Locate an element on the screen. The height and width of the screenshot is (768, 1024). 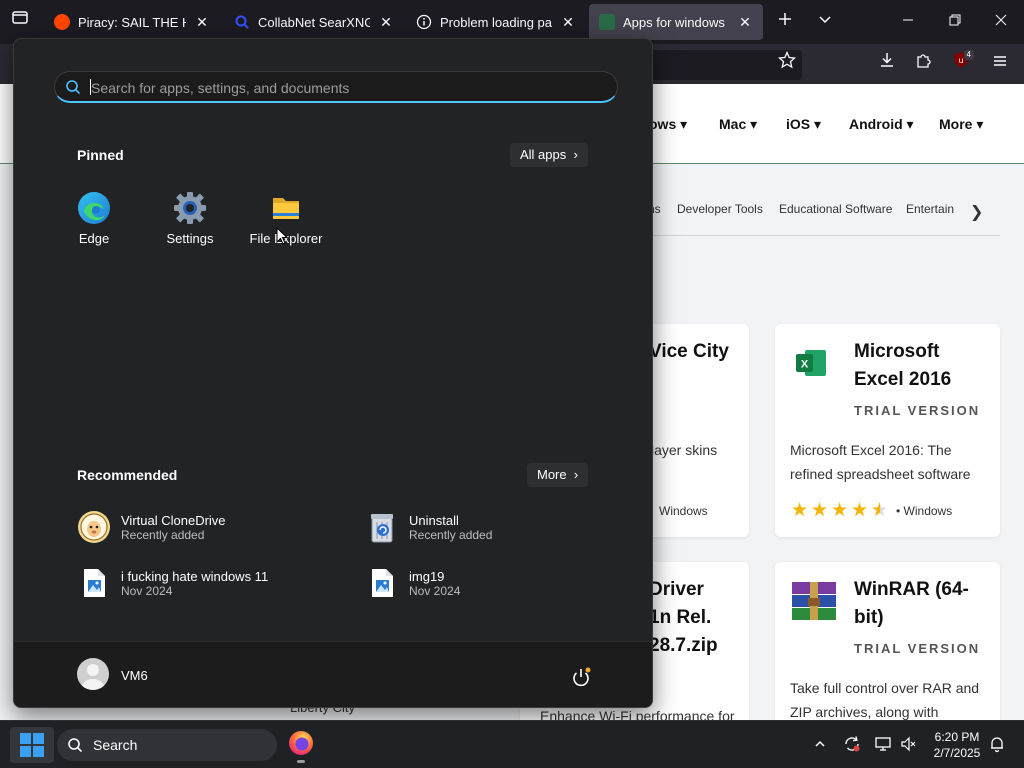
tab-apps-for-windows: Apps for windows - CN ✕ is located at coordinates (676, 22).